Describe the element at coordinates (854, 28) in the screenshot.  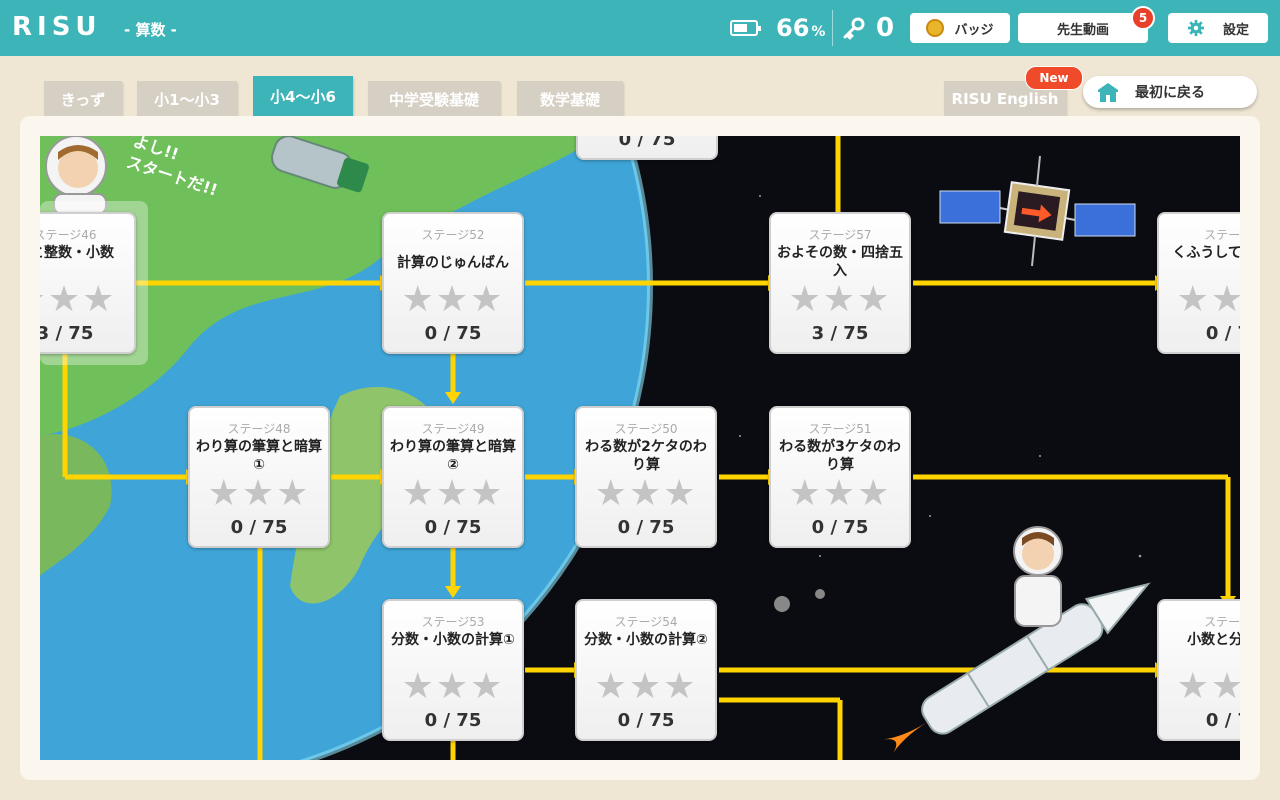
I see `key-icon` at that location.